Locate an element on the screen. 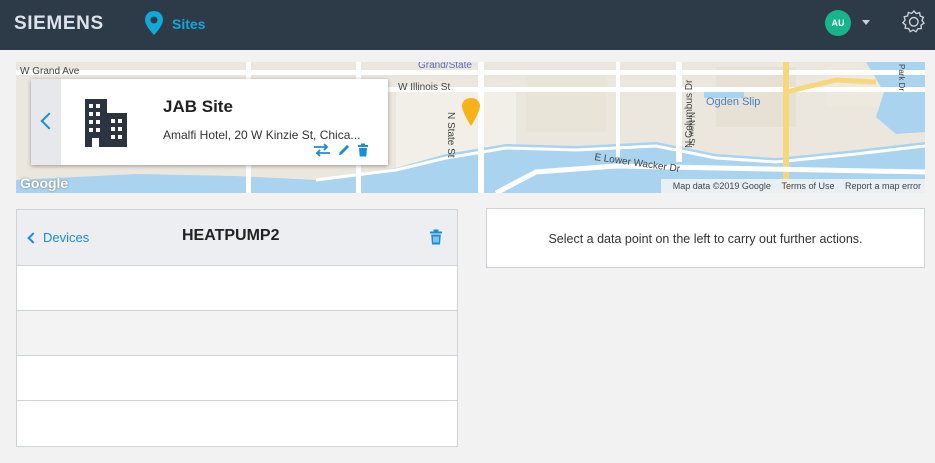  site-card-actions is located at coordinates (341, 150).